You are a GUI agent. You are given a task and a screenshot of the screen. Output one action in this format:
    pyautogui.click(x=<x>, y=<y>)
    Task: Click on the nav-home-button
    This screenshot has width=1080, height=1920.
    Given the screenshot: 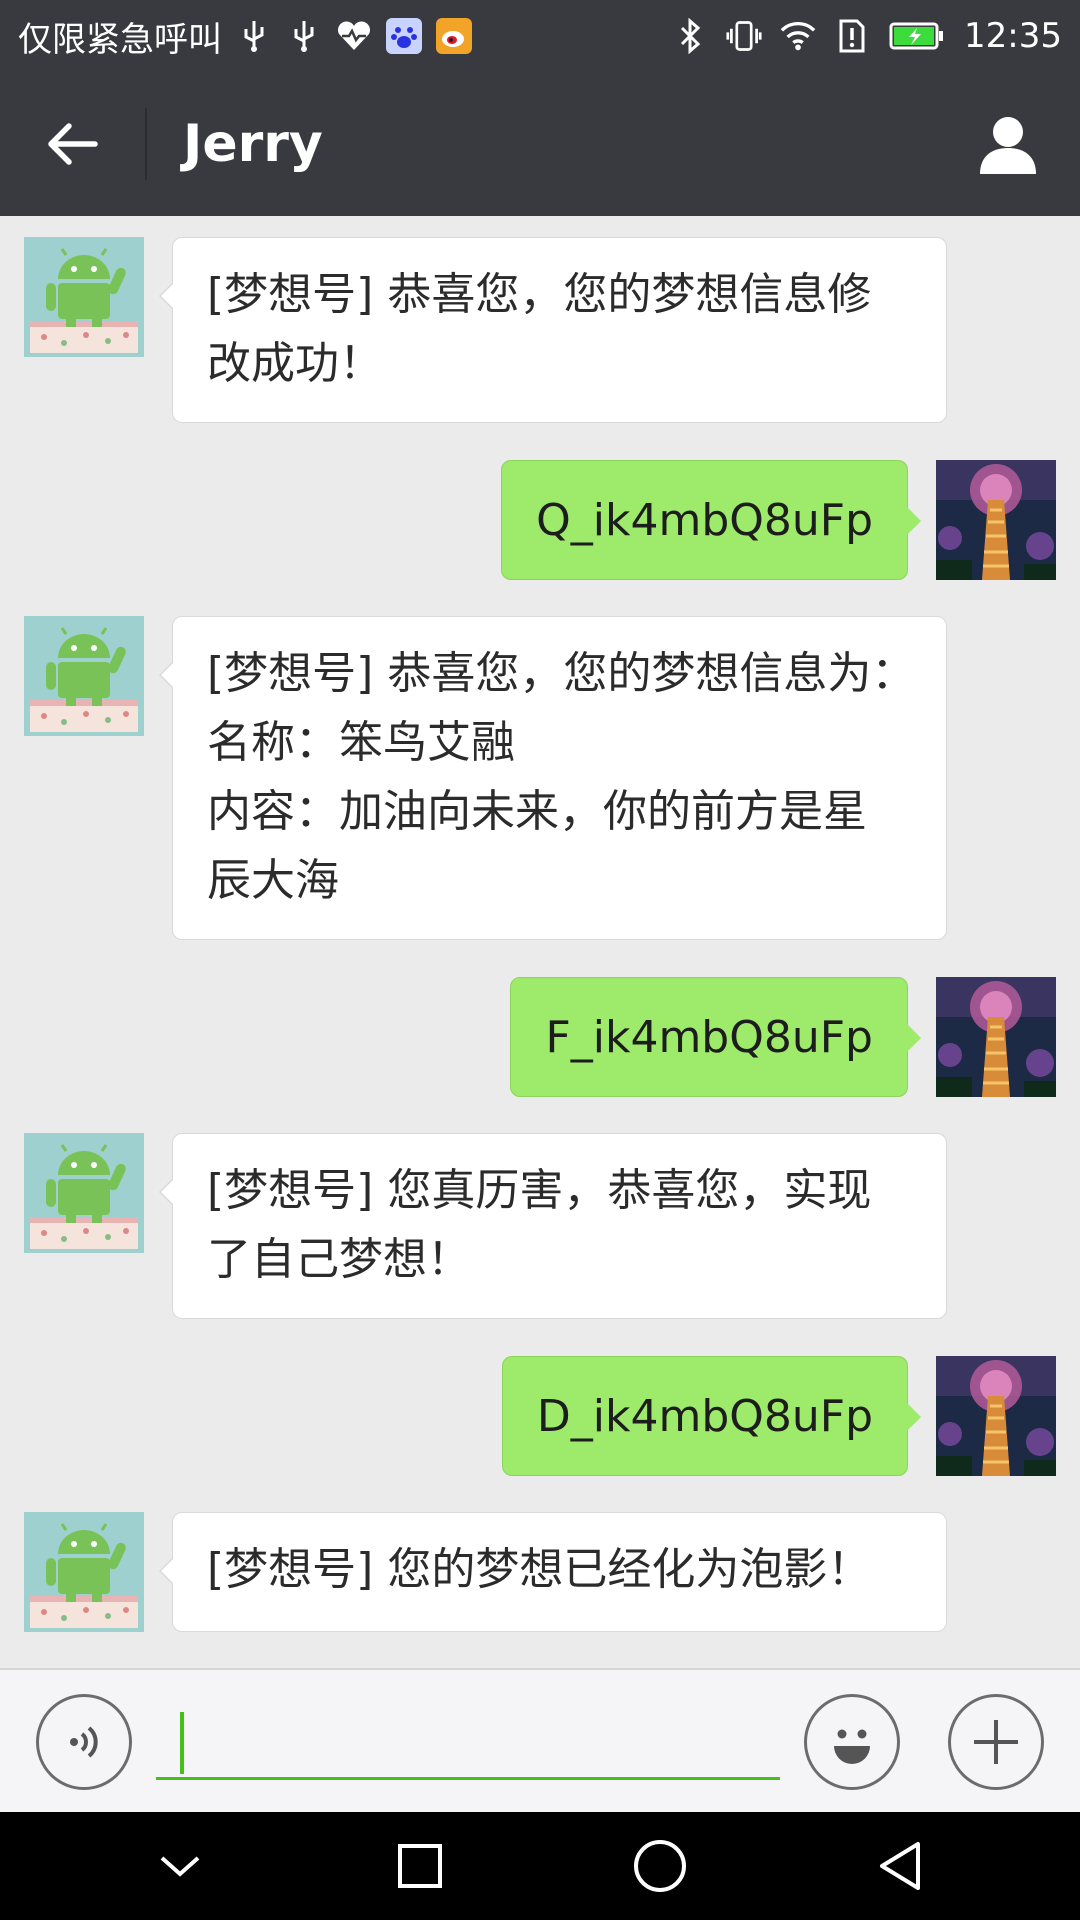 What is the action you would take?
    pyautogui.click(x=660, y=1866)
    